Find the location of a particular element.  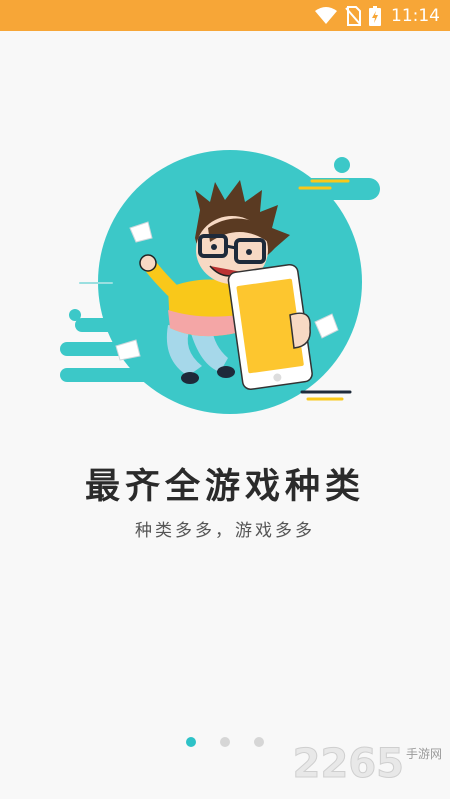

onboarding-title: 最齐全游戏种类 is located at coordinates (224, 487).